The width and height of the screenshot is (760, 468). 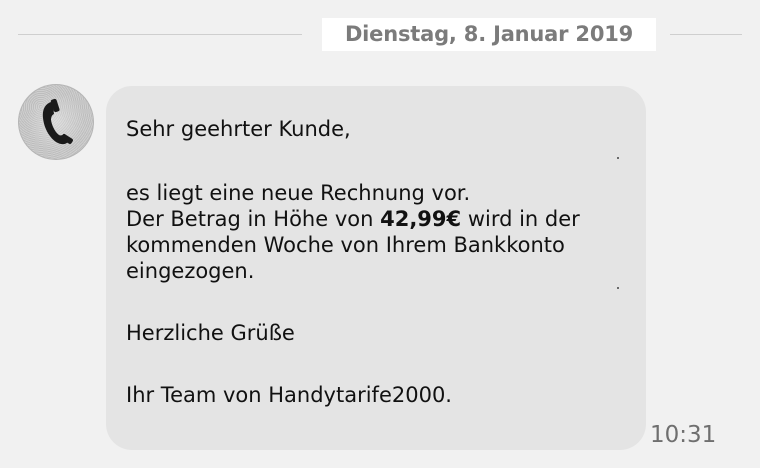 I want to click on date-label: Dienstag, 8. Januar 2019, so click(x=489, y=34).